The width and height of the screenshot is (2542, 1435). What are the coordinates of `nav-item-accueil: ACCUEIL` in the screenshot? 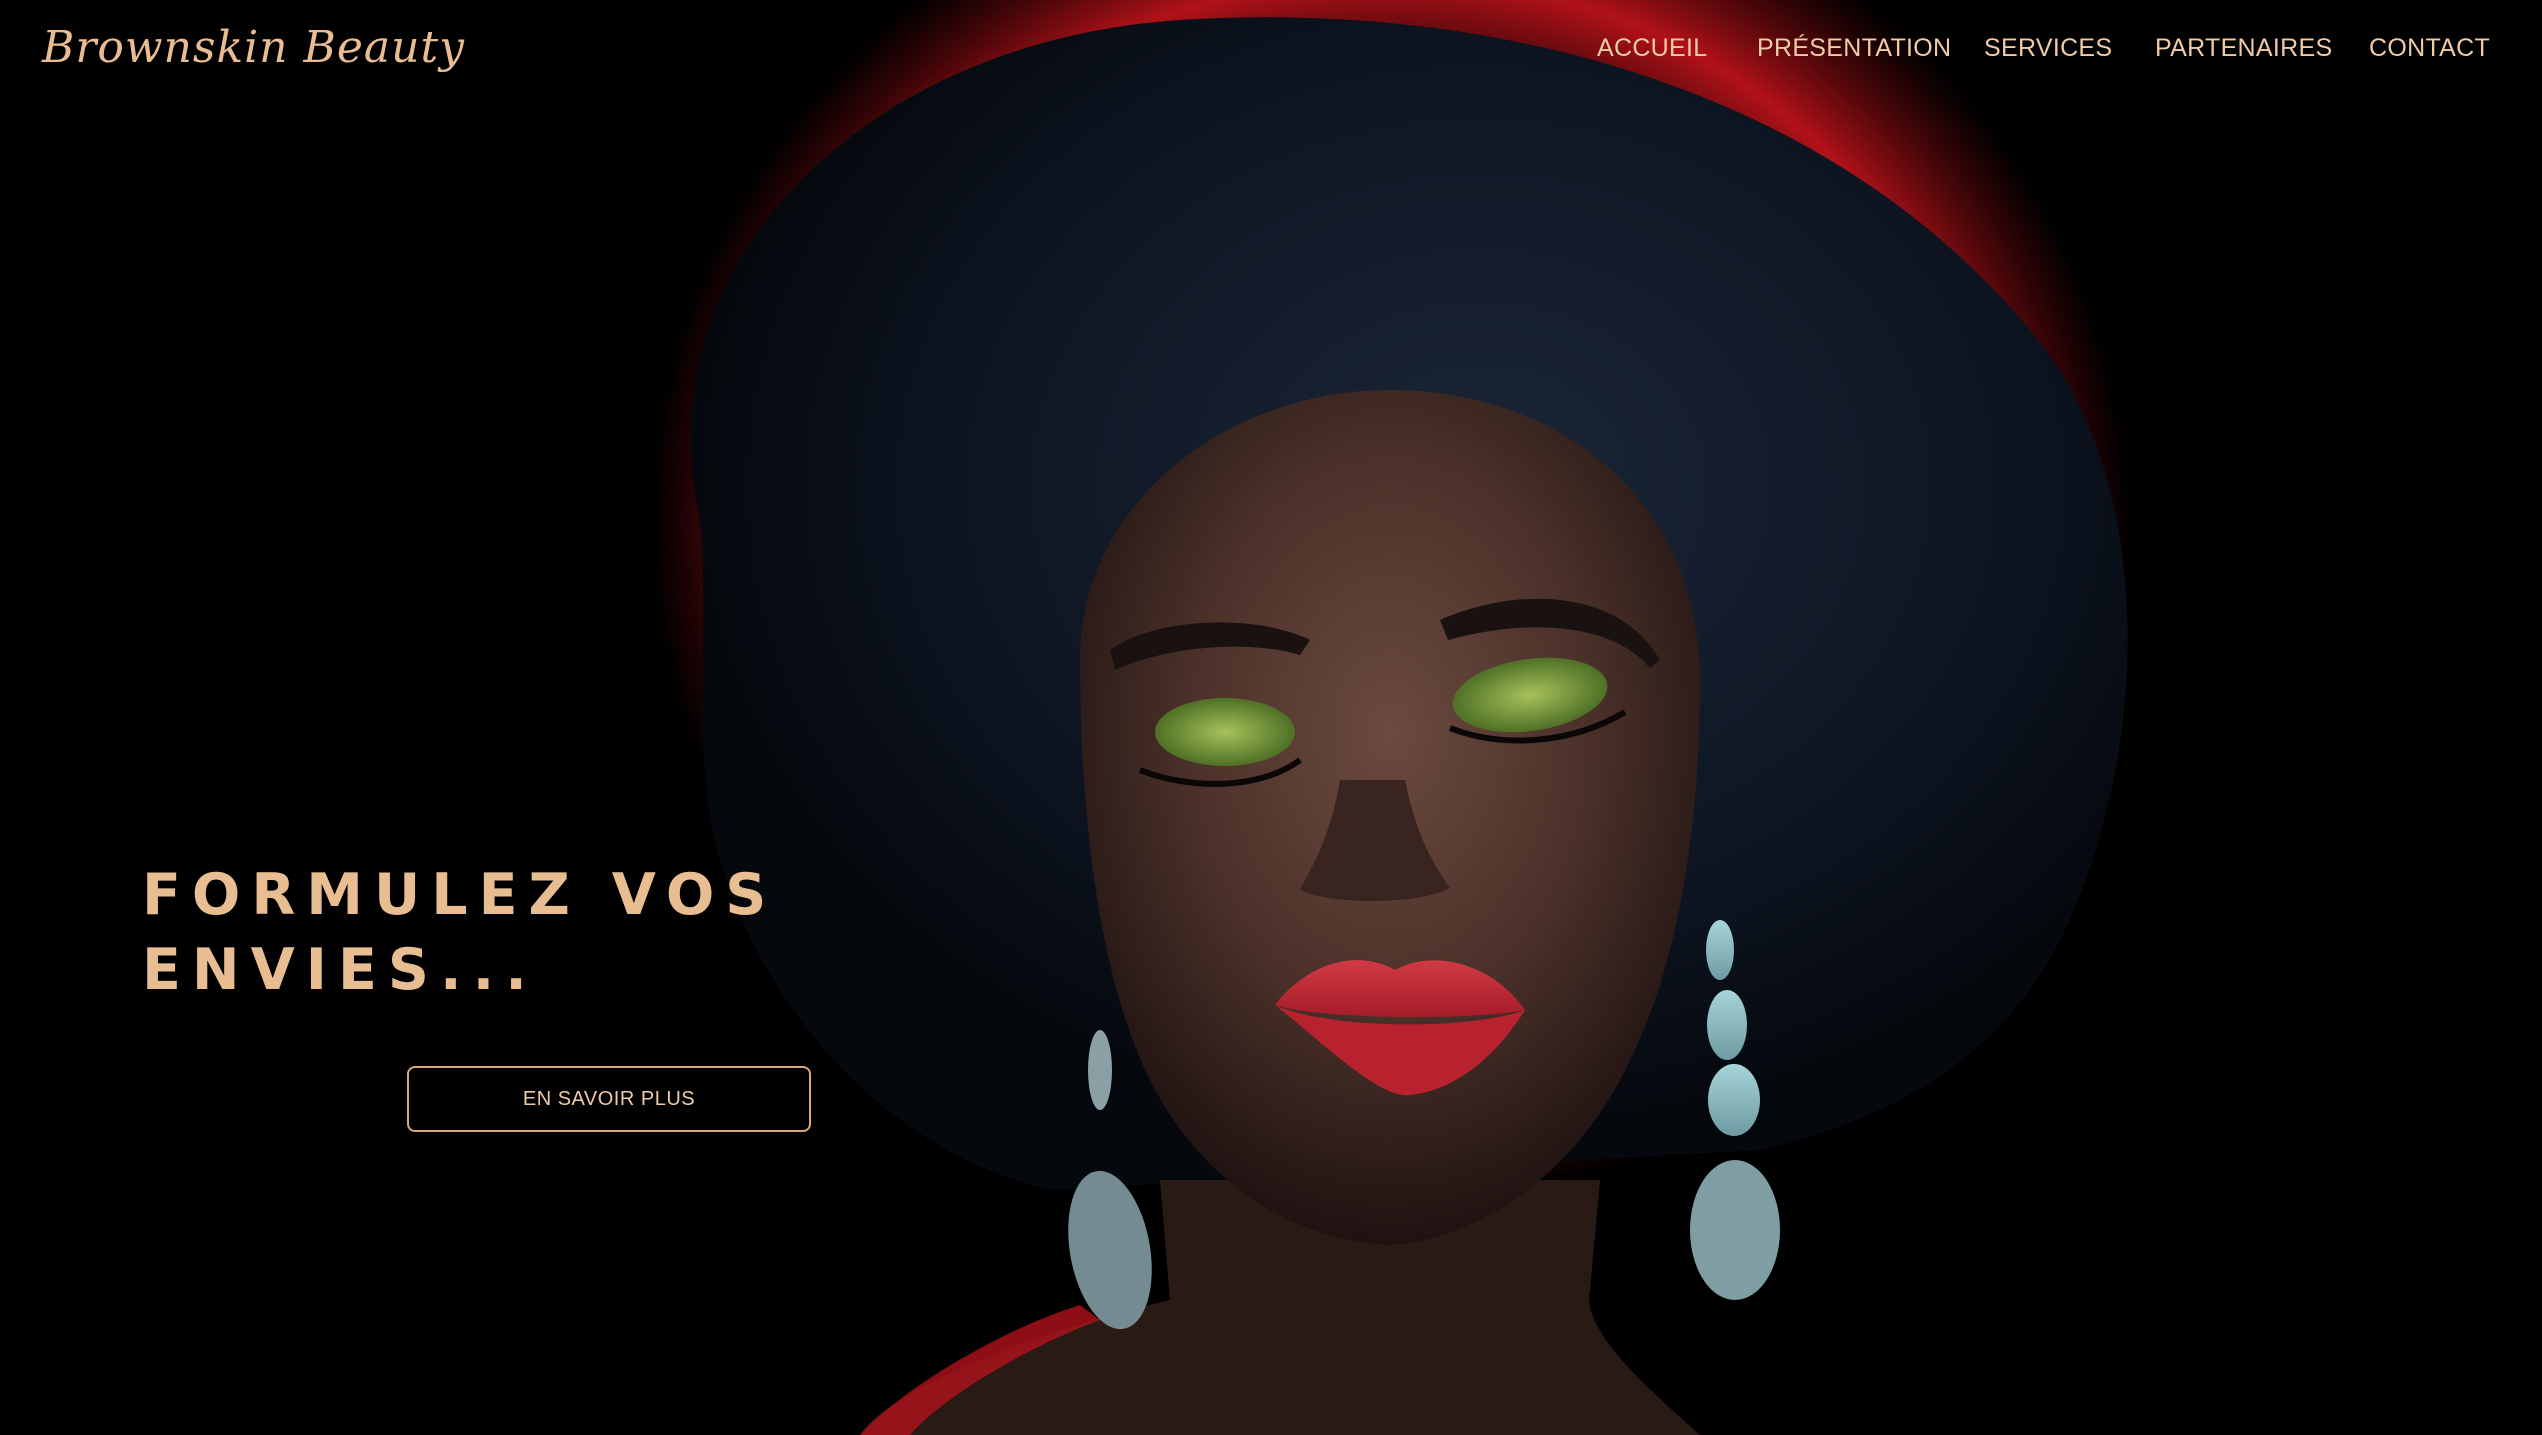 It's located at (1652, 48).